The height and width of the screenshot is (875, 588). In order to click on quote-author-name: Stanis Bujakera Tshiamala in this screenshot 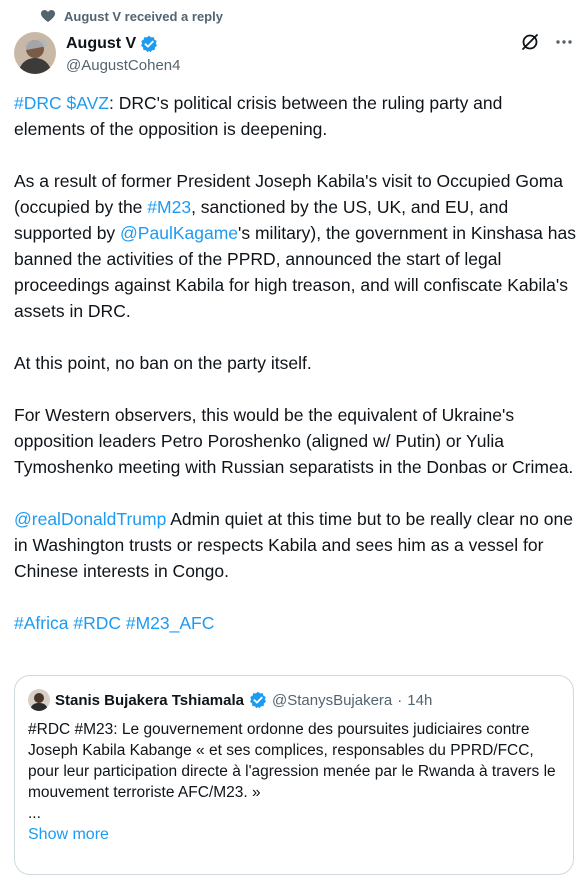, I will do `click(149, 700)`.